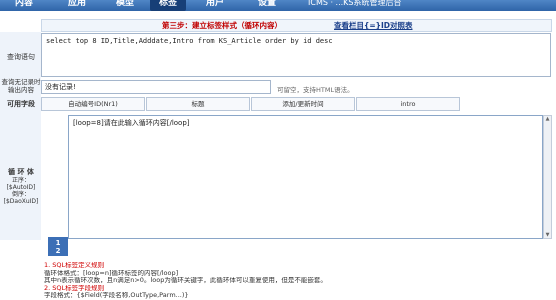  I want to click on scroll-up-icon: ▲, so click(547, 119).